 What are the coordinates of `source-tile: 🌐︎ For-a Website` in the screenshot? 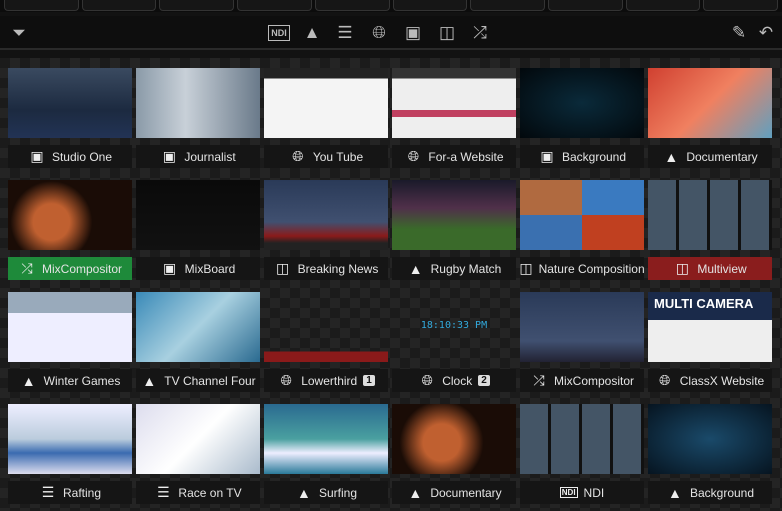 It's located at (454, 119).